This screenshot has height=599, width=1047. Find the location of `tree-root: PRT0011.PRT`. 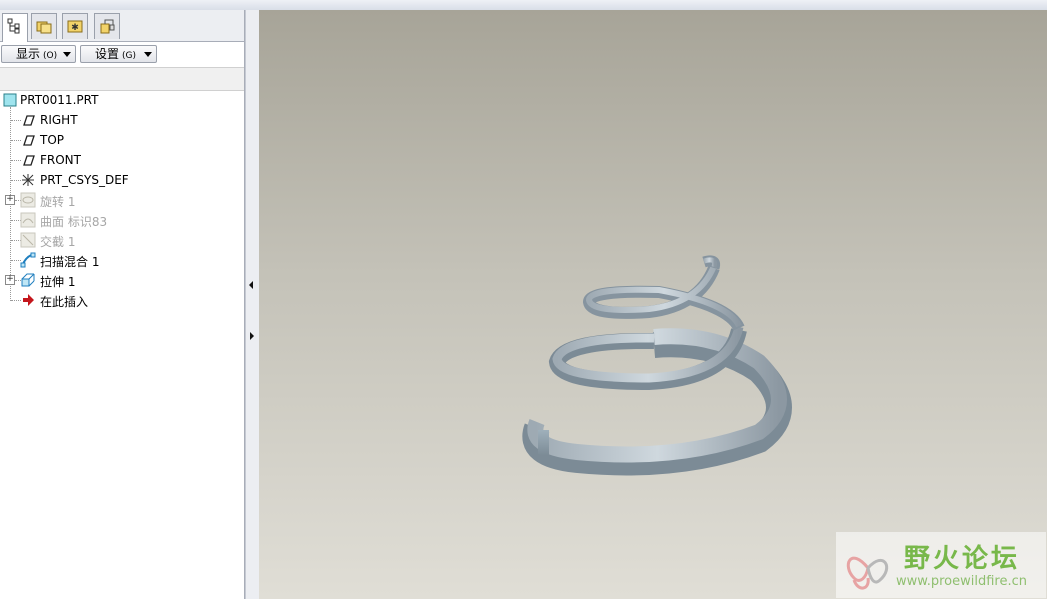

tree-root: PRT0011.PRT is located at coordinates (122, 100).